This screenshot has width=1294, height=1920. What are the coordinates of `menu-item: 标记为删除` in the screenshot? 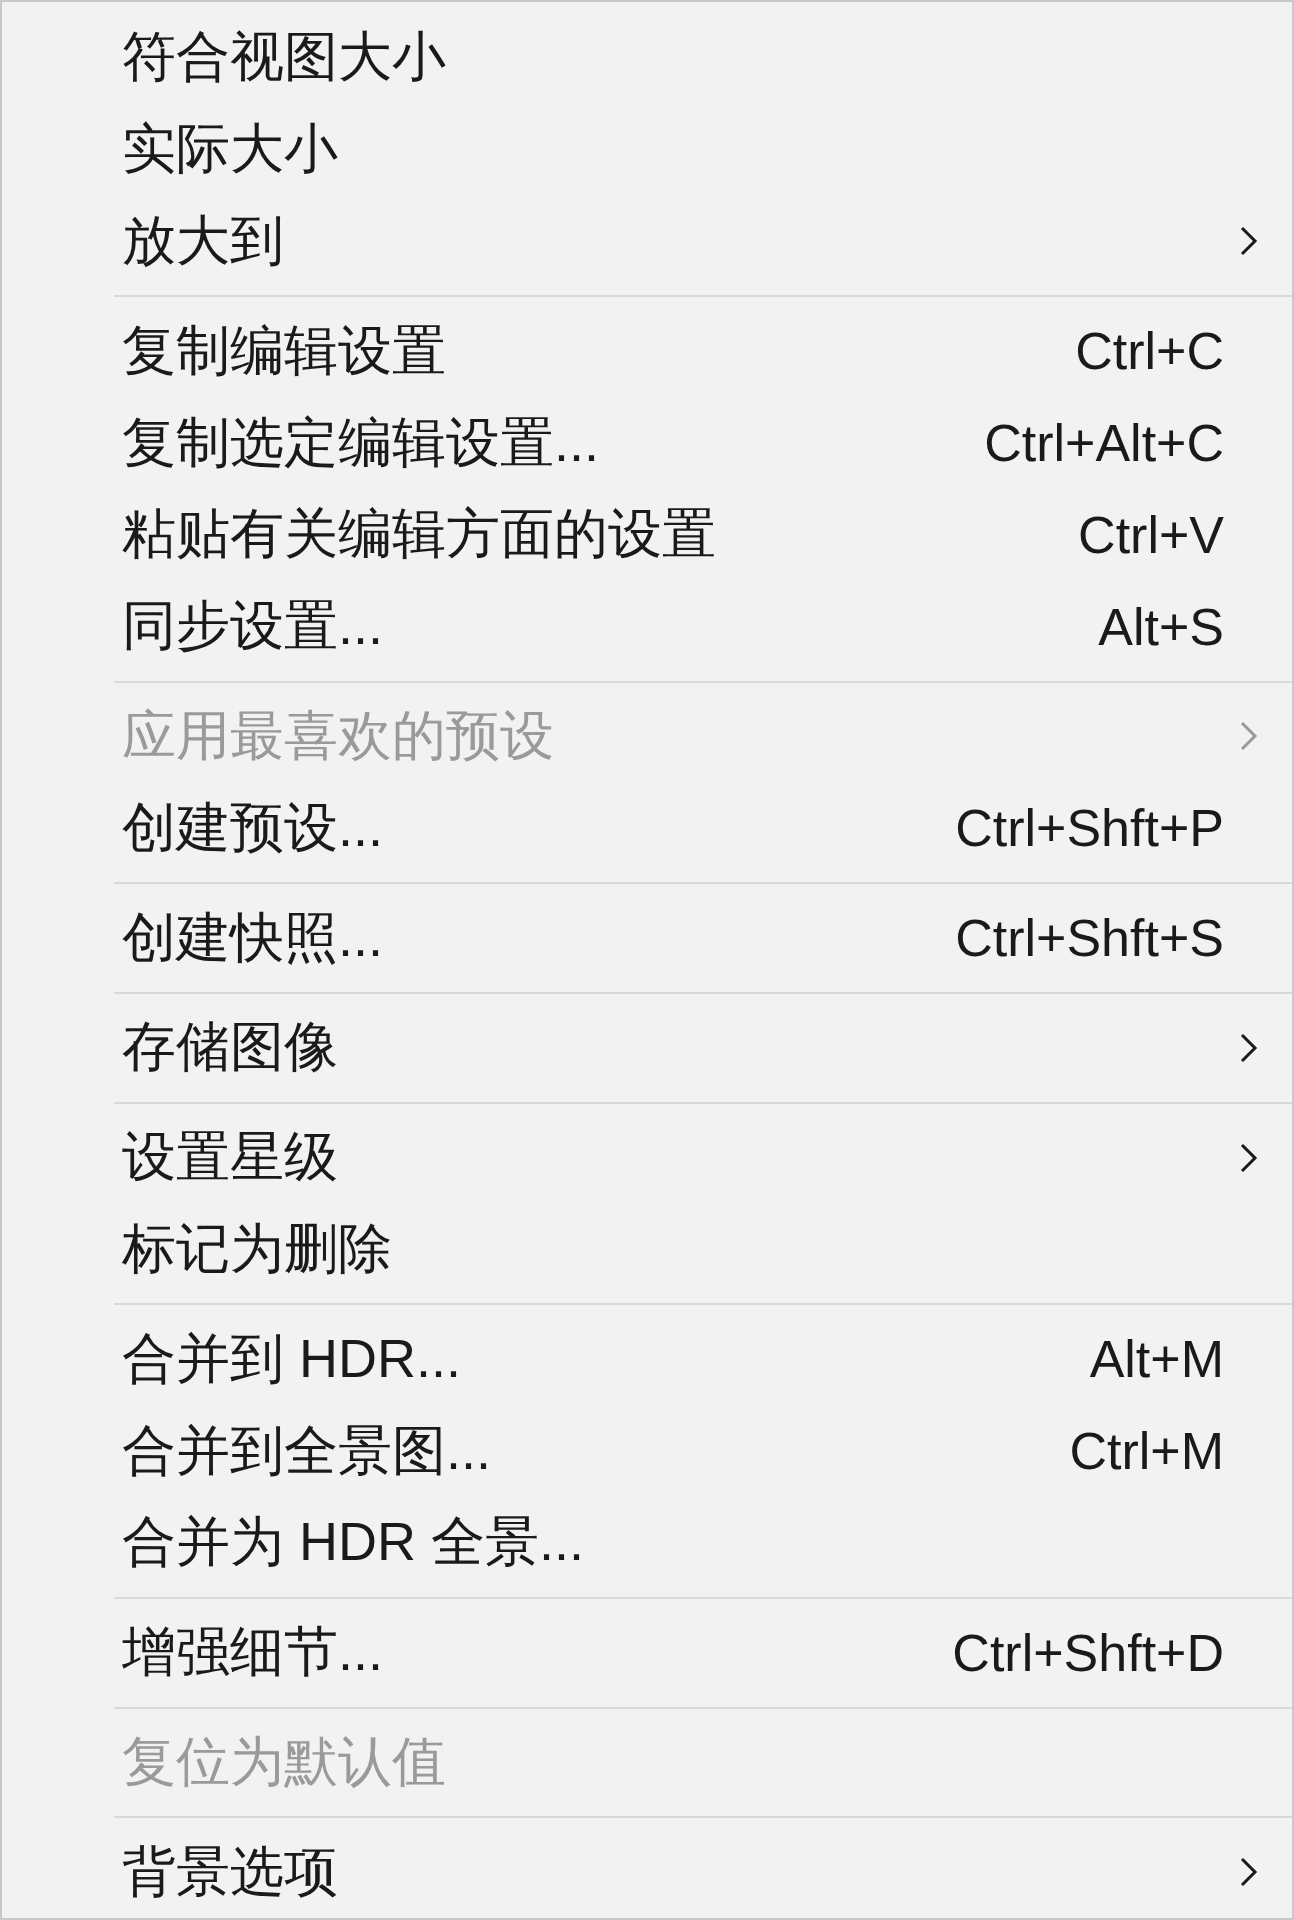 It's located at (647, 1249).